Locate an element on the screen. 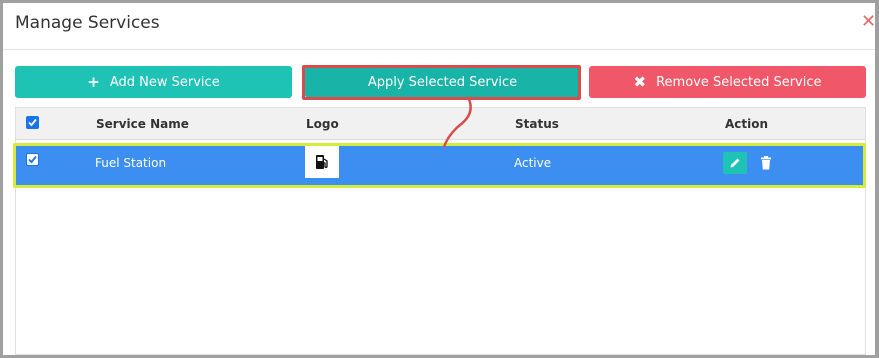  dialog-header: Manage Services ✕ is located at coordinates (439, 26).